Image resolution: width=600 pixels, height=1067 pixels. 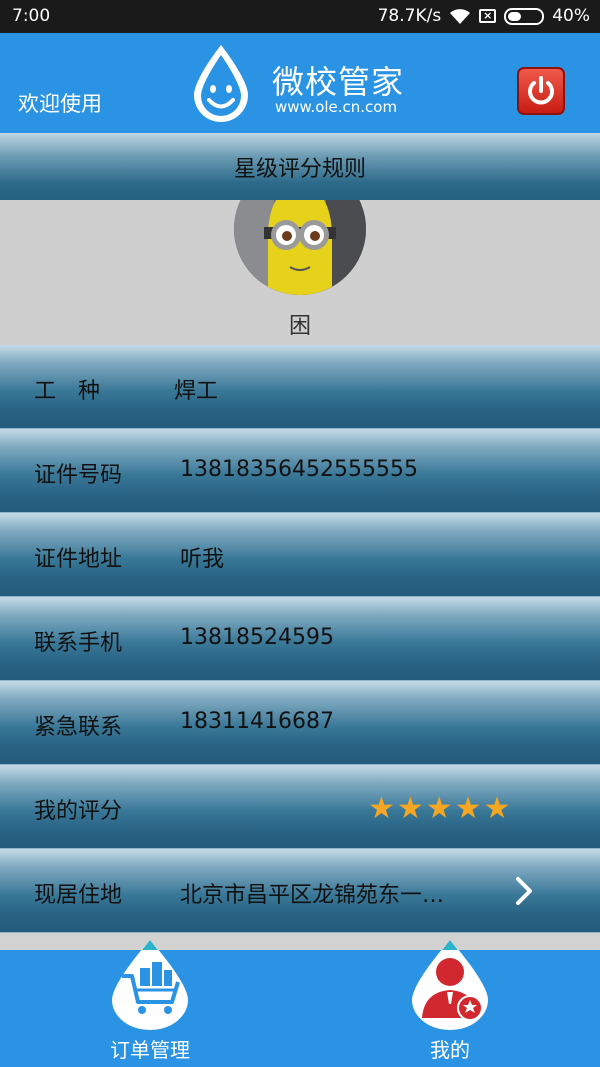 What do you see at coordinates (31, 16) in the screenshot?
I see `status-time: 7:00` at bounding box center [31, 16].